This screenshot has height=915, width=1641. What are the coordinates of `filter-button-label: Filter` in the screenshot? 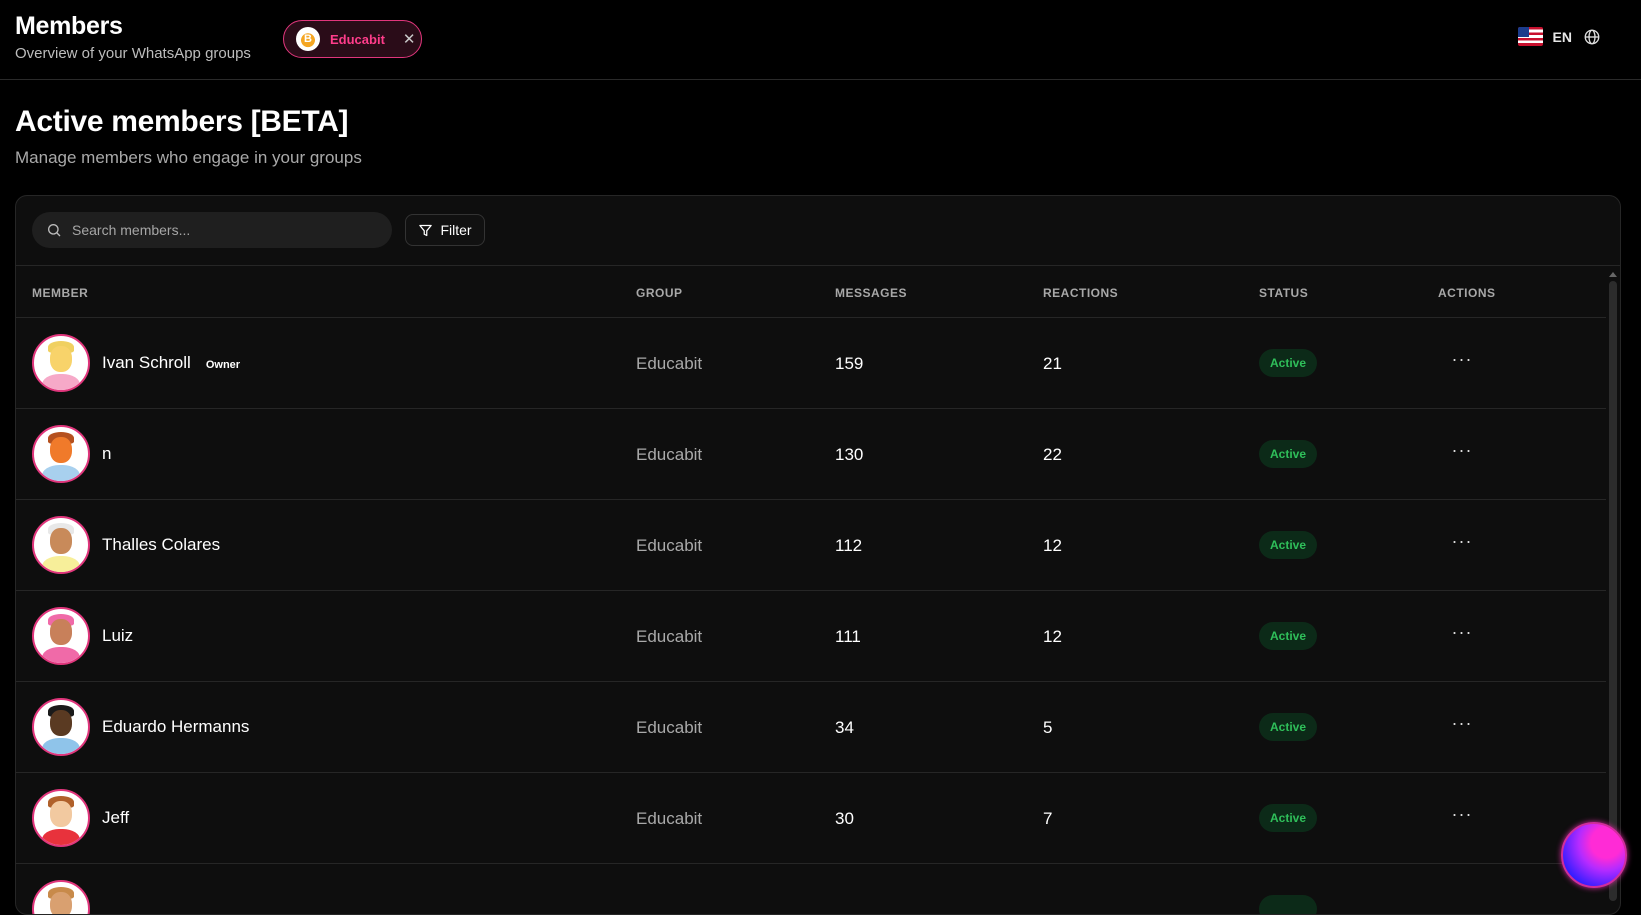 It's located at (456, 230).